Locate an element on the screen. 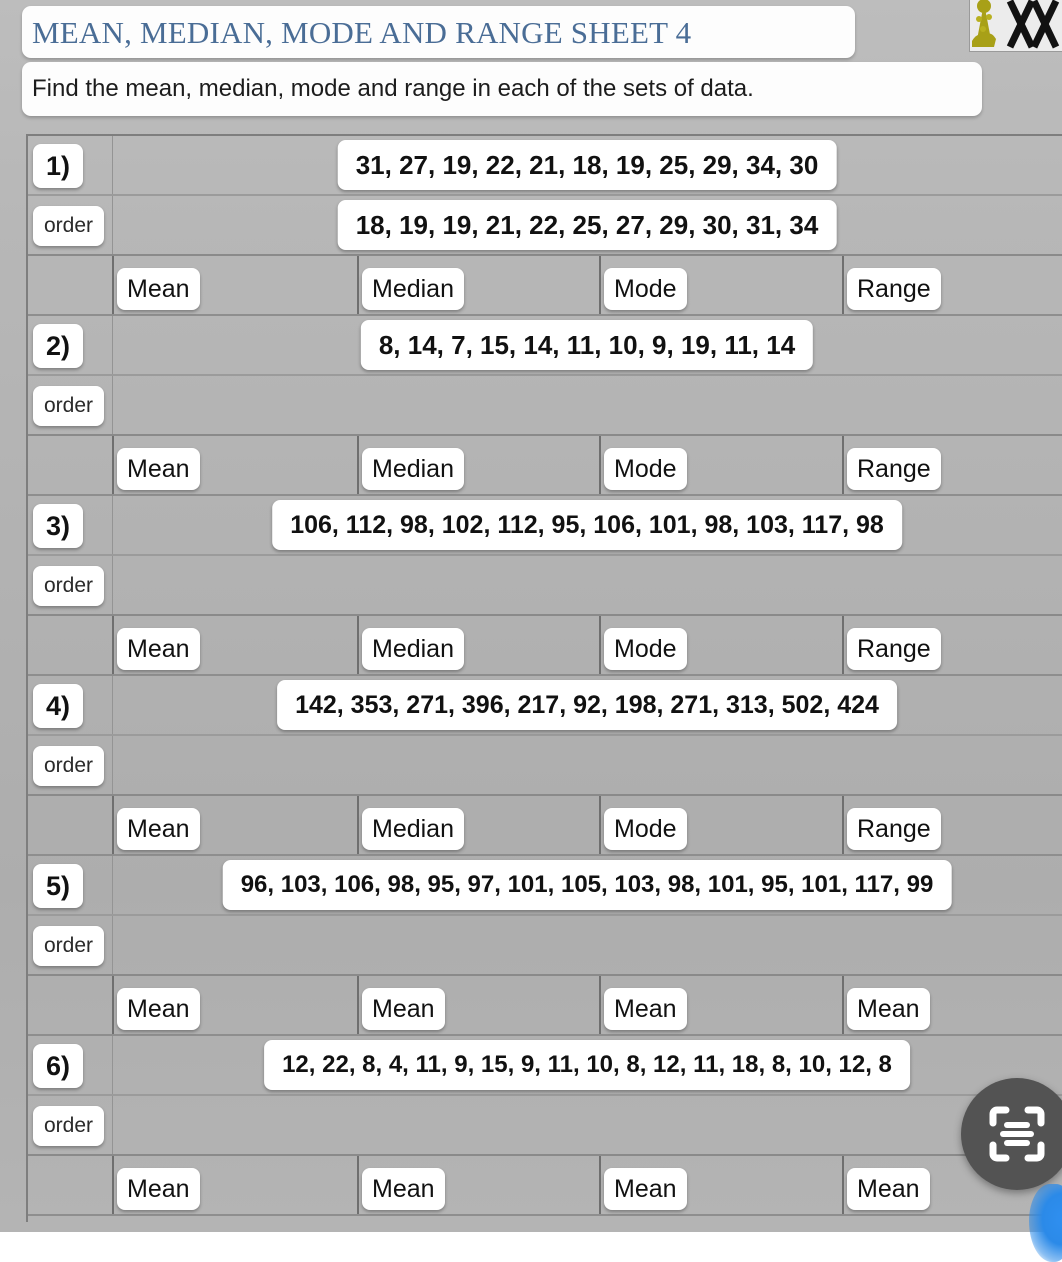 The image size is (1062, 1262). question-number-1: 1) is located at coordinates (58, 166).